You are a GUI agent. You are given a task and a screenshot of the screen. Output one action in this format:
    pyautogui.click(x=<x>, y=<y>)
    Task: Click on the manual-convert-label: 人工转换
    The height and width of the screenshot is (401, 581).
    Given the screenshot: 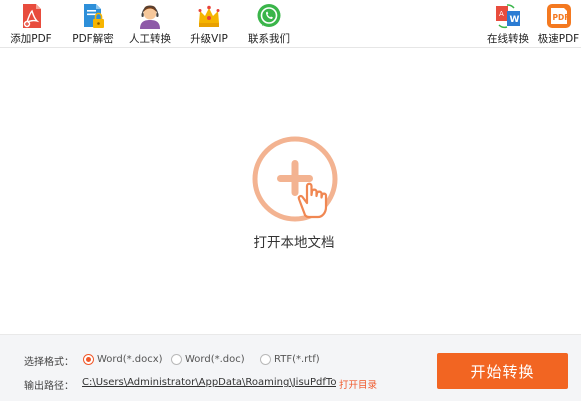 What is the action you would take?
    pyautogui.click(x=150, y=39)
    